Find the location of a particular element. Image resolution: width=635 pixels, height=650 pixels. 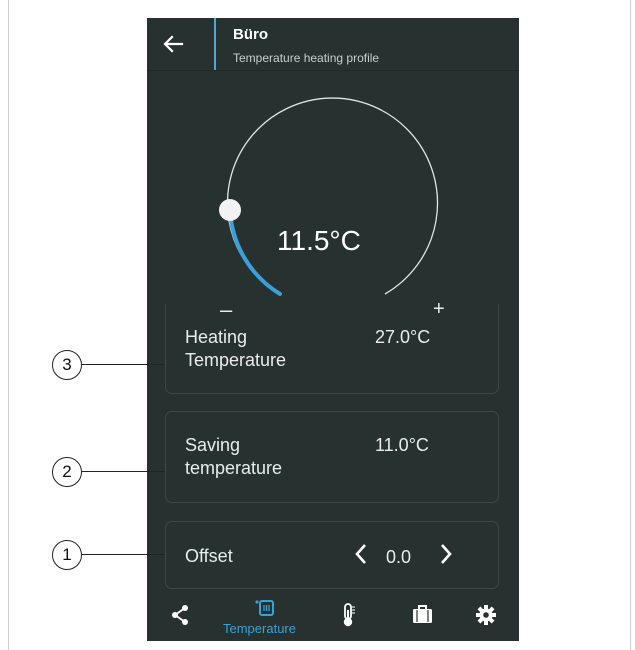

nav-share is located at coordinates (182, 617).